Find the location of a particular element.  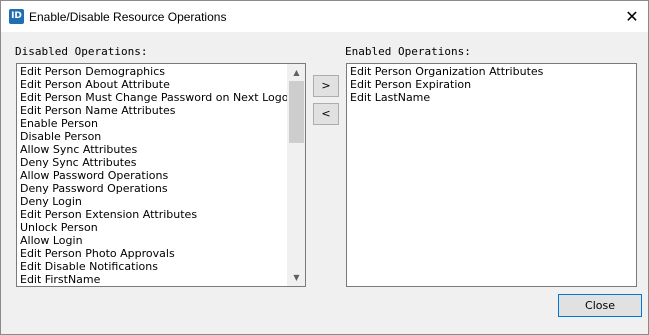

vertical-scrollbar: ▲ ▼ is located at coordinates (296, 175).